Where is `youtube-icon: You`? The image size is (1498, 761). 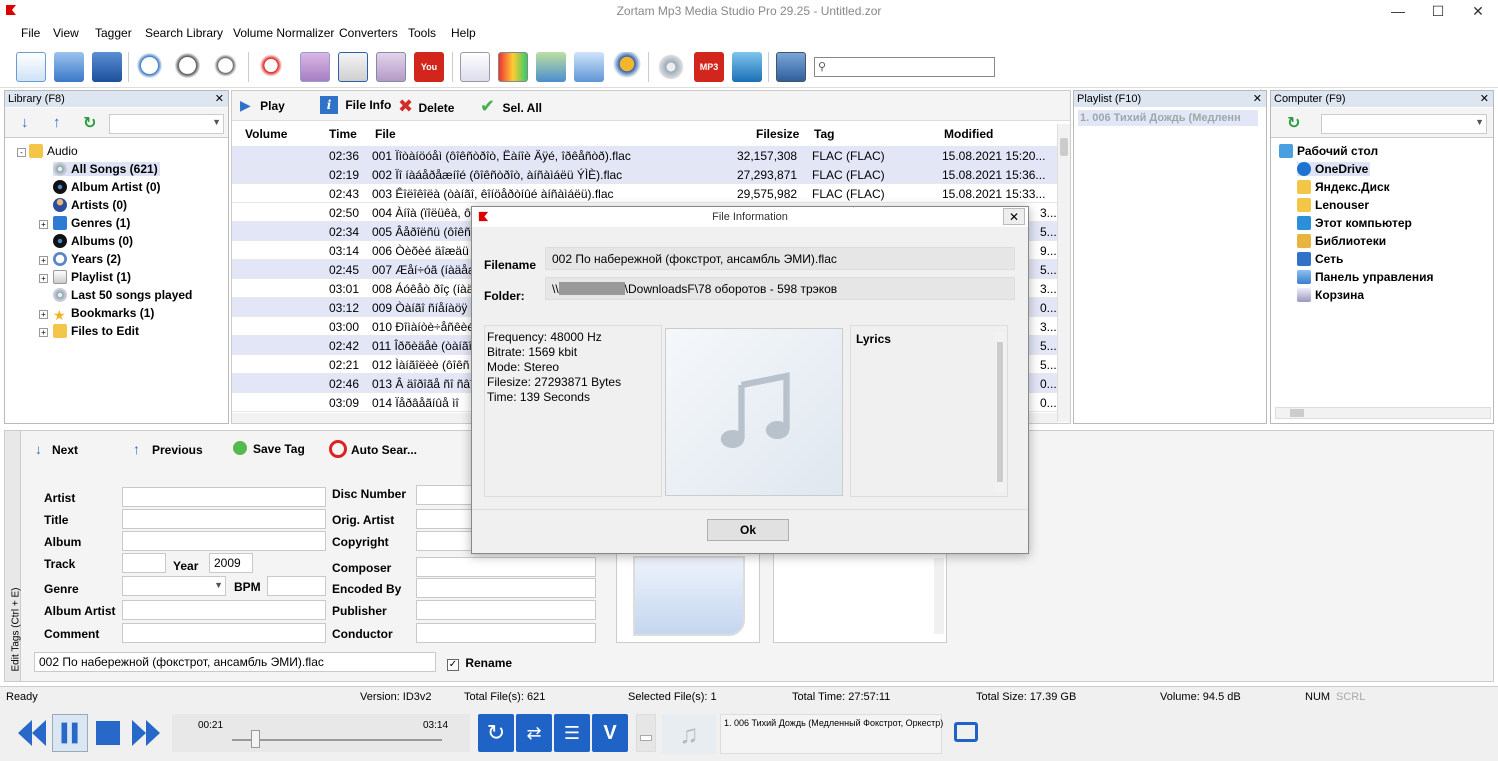 youtube-icon: You is located at coordinates (429, 67).